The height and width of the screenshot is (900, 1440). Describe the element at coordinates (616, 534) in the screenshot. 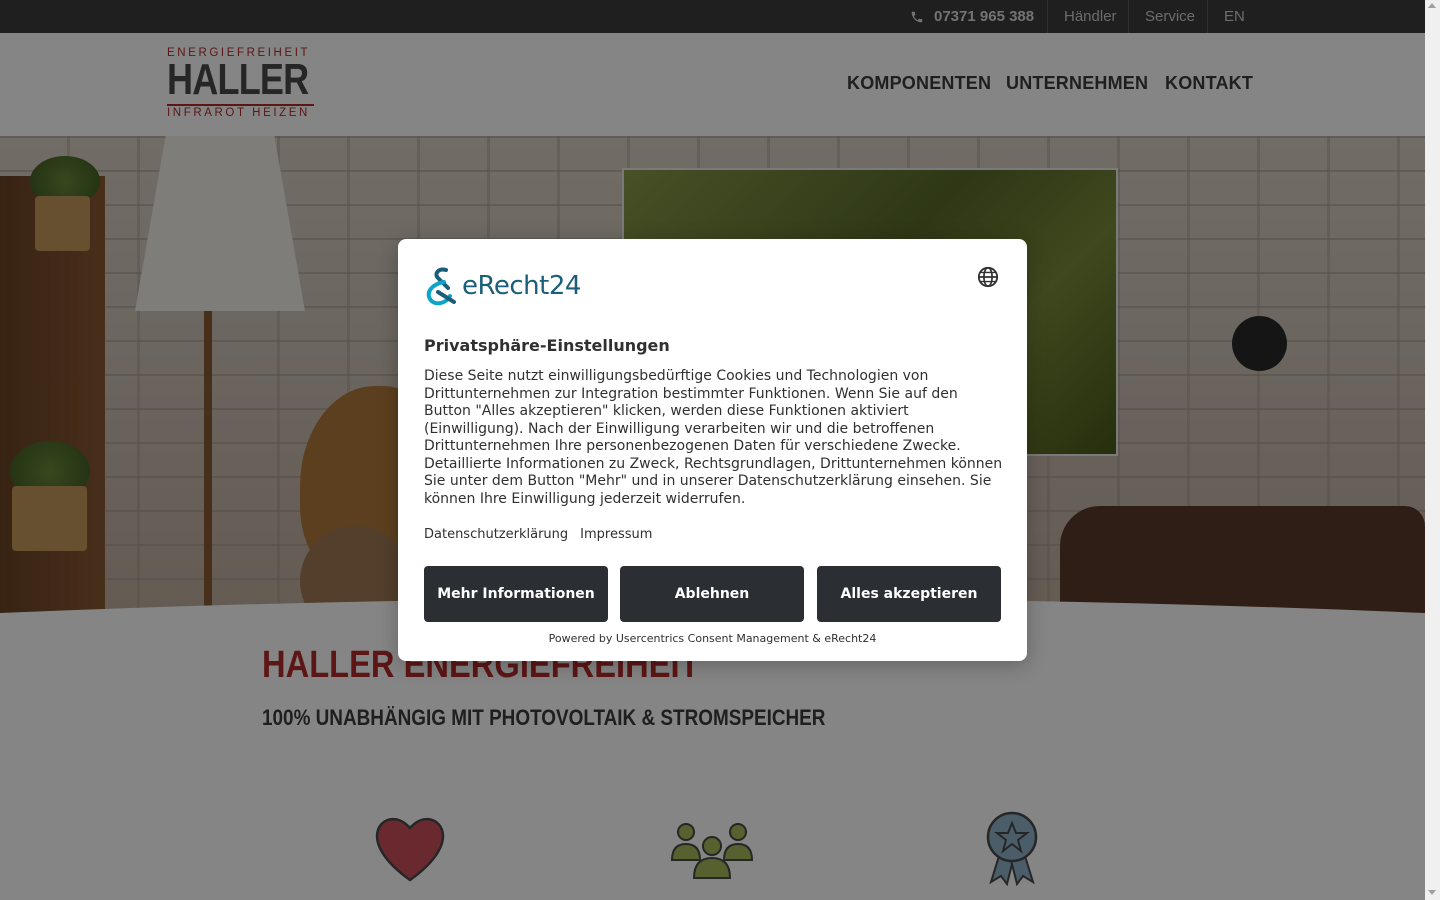

I see `imprint-link: Impressum` at that location.